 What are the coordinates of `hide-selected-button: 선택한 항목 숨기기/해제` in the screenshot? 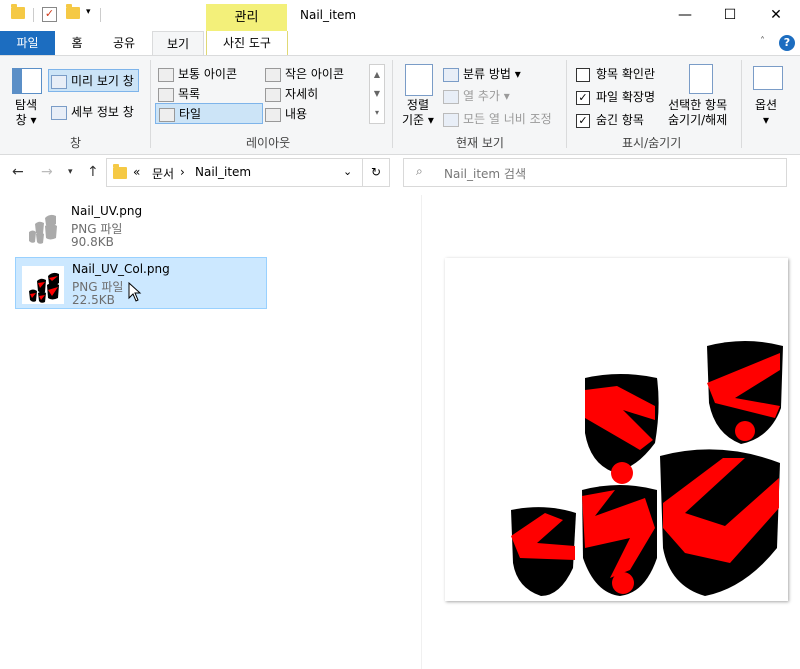 It's located at (697, 113).